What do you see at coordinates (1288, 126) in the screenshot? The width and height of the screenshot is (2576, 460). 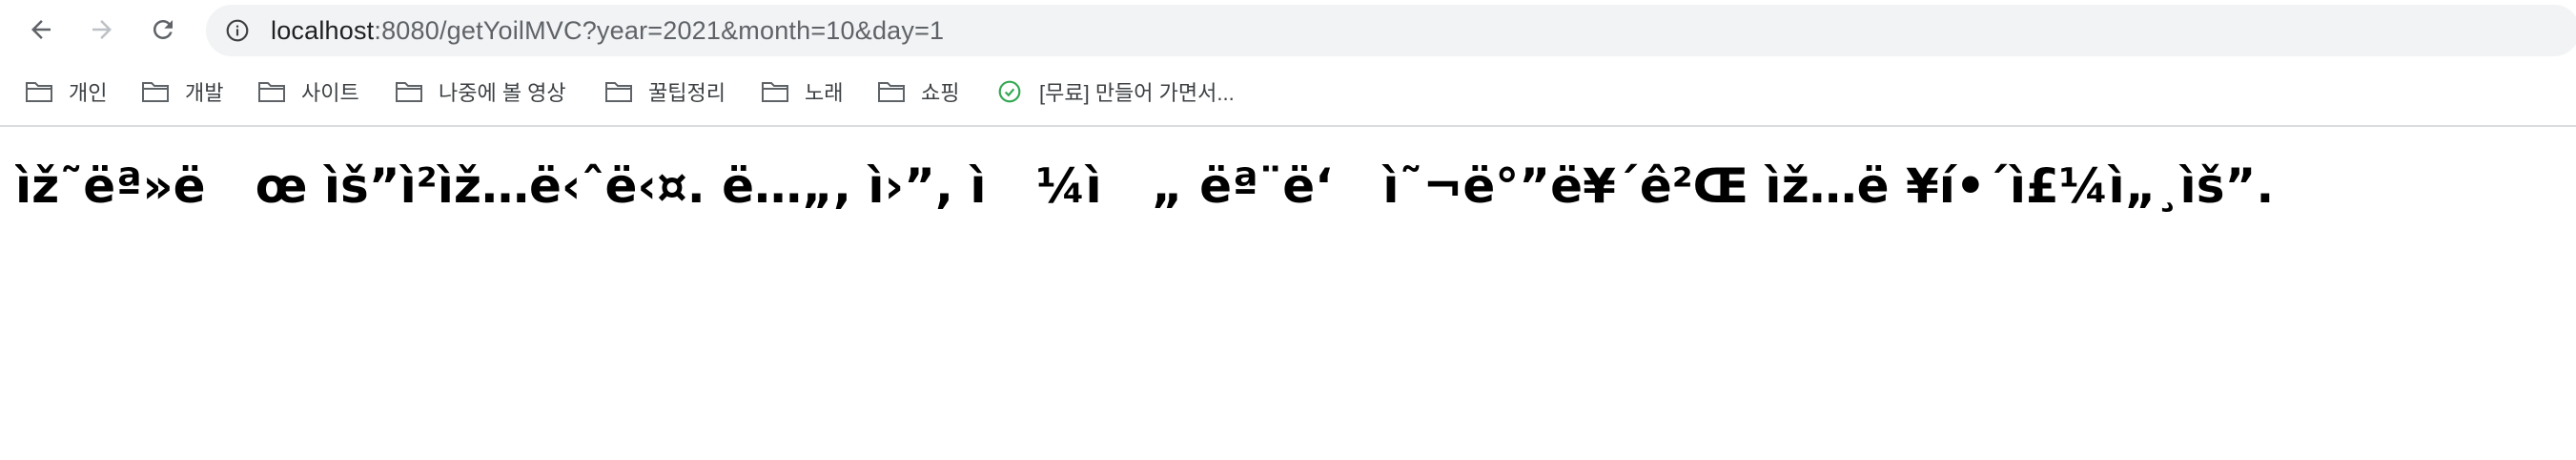 I see `toolbar-divider` at bounding box center [1288, 126].